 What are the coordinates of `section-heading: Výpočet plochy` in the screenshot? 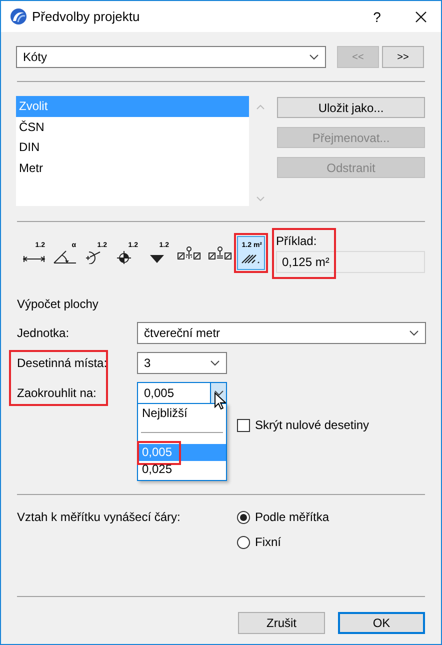 It's located at (58, 304).